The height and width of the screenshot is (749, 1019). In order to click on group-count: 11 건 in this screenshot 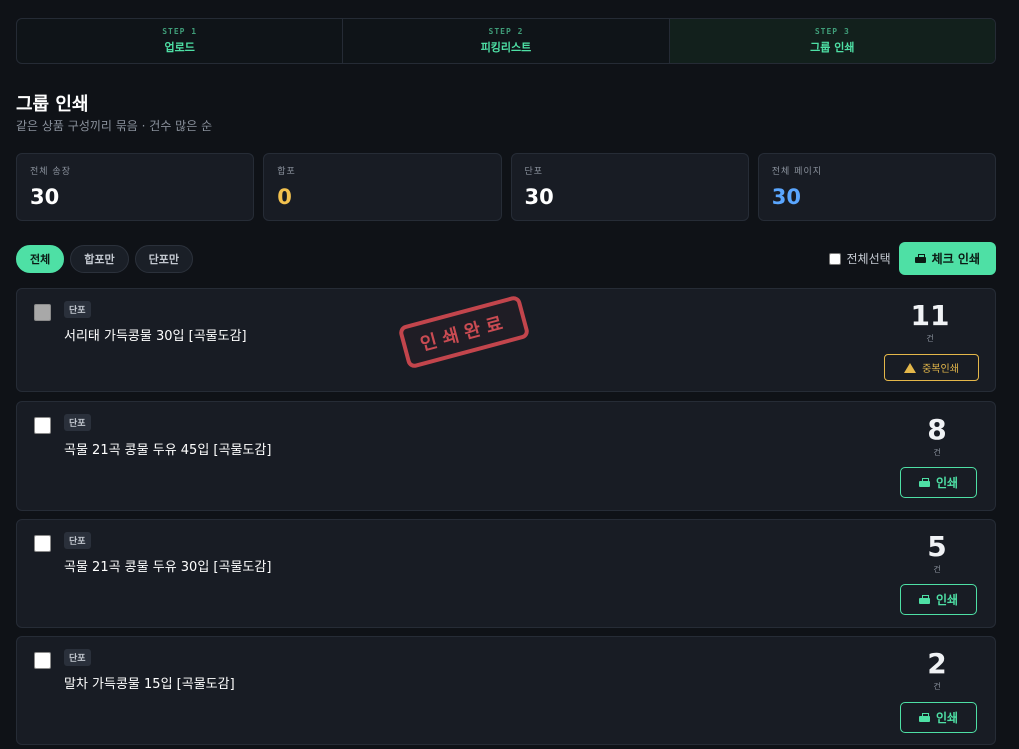, I will do `click(930, 323)`.